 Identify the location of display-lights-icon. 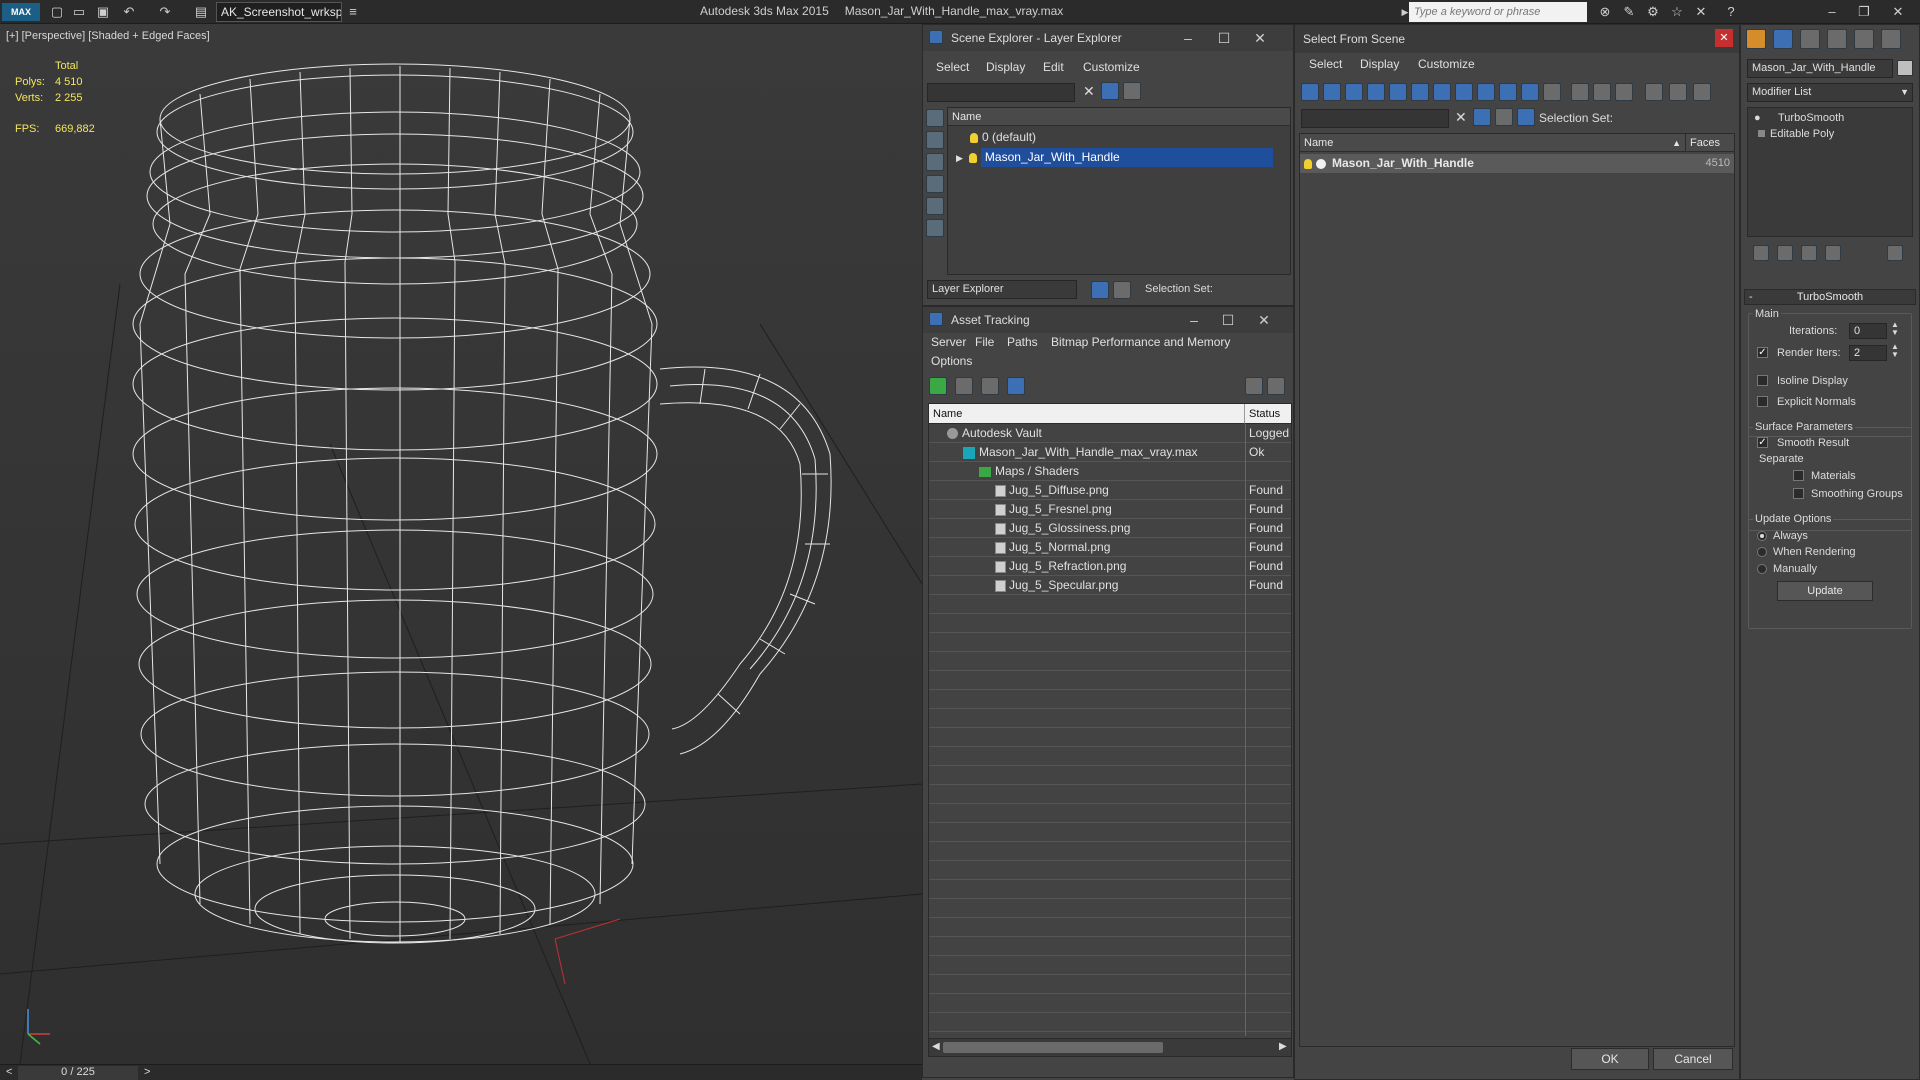
(935, 162).